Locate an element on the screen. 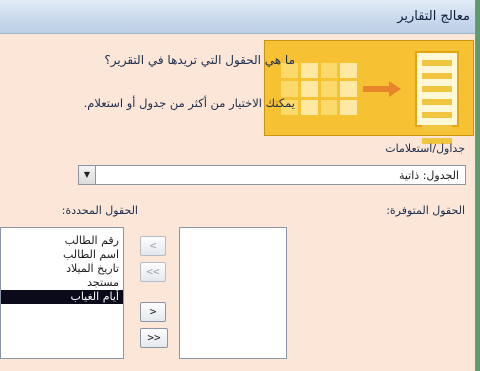 This screenshot has width=480, height=371. list-item: رقم الطالب is located at coordinates (62, 241).